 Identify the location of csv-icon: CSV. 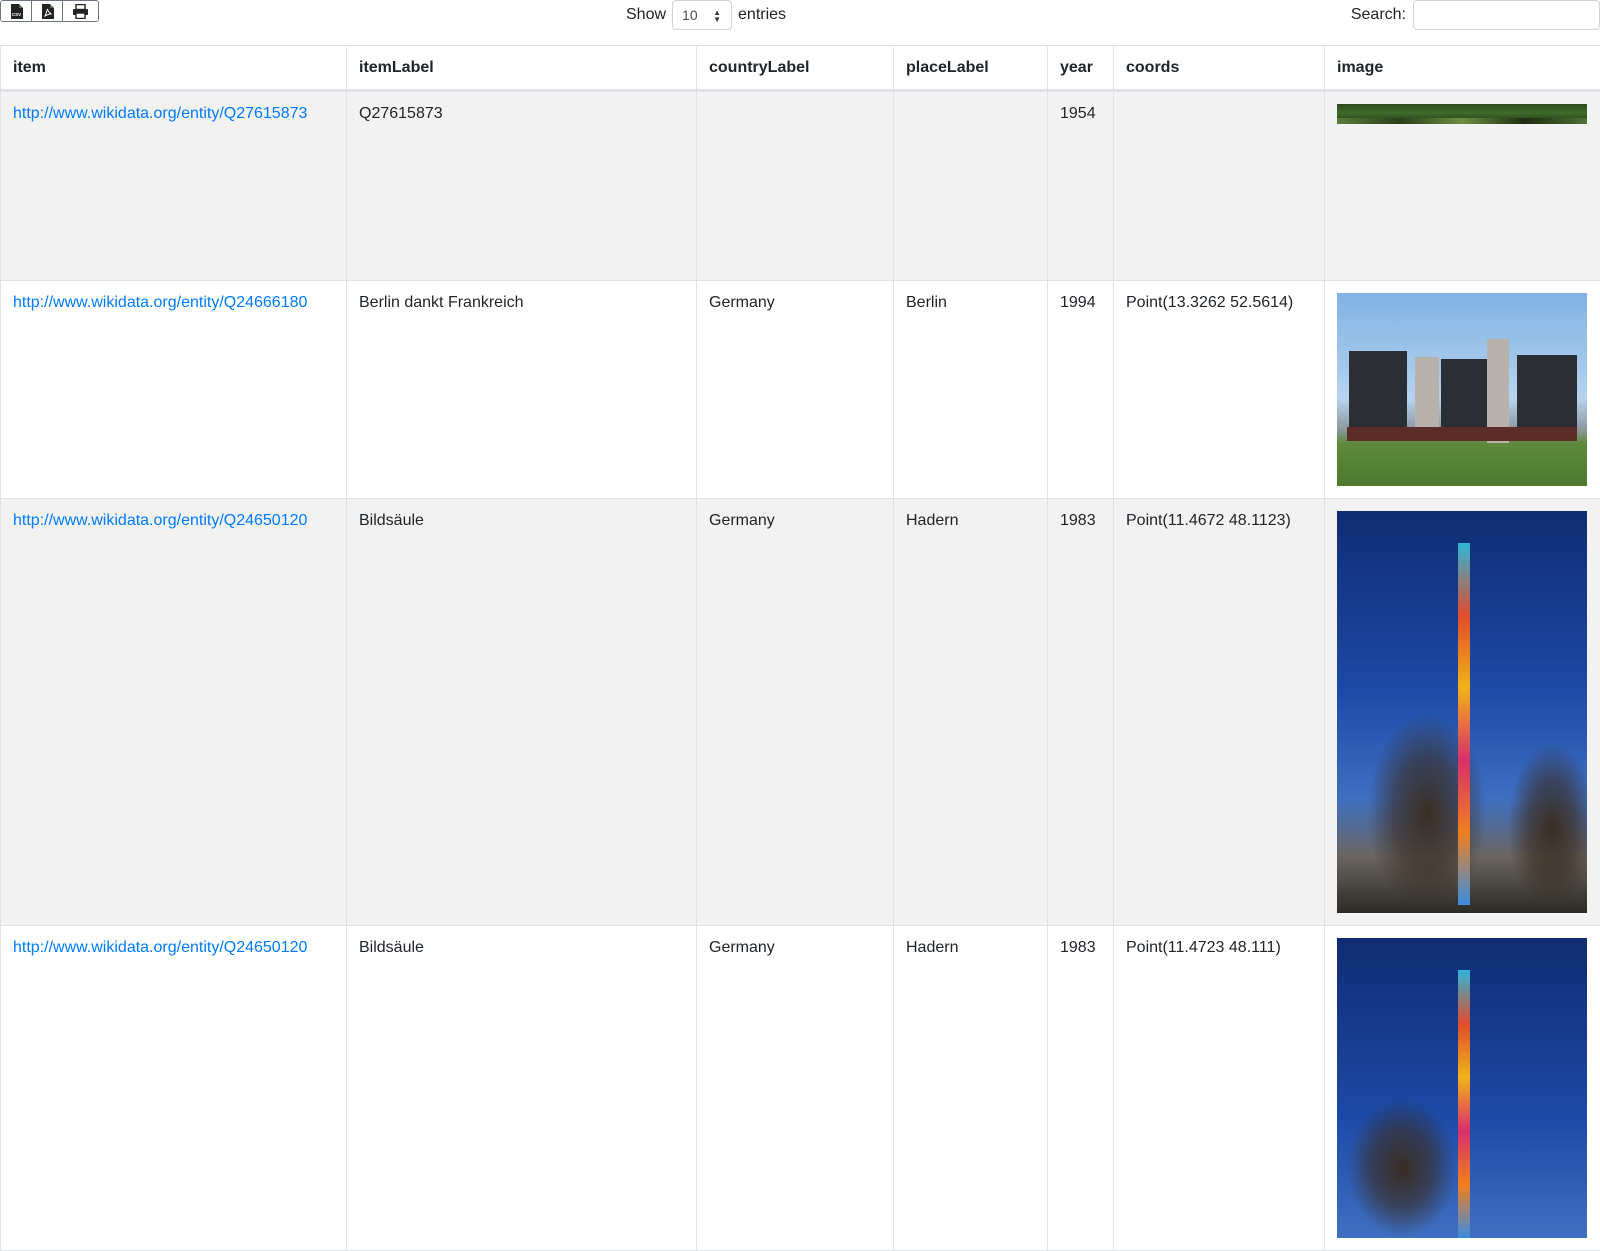
(16, 11).